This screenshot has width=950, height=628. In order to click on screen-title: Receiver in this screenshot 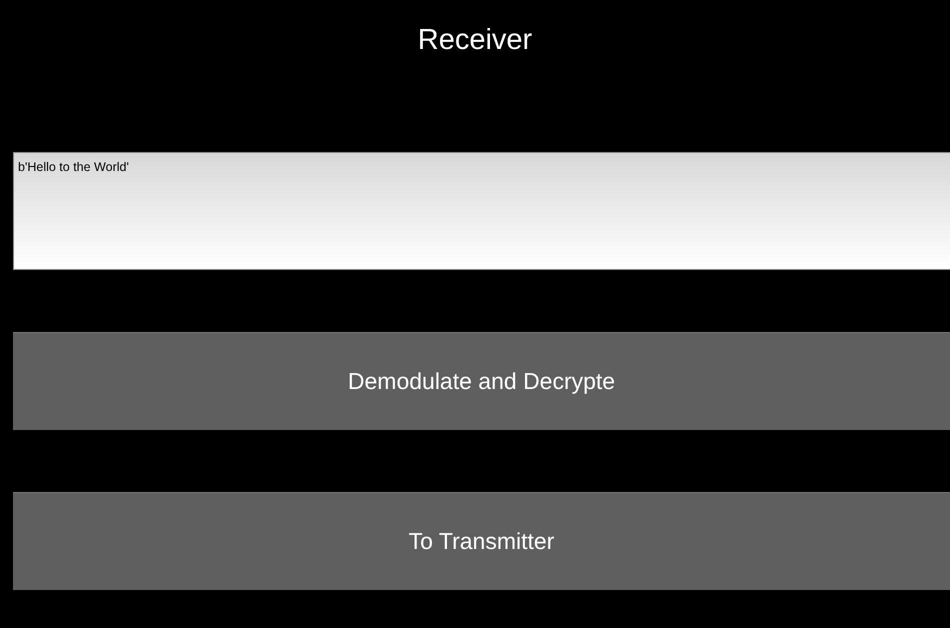, I will do `click(475, 40)`.